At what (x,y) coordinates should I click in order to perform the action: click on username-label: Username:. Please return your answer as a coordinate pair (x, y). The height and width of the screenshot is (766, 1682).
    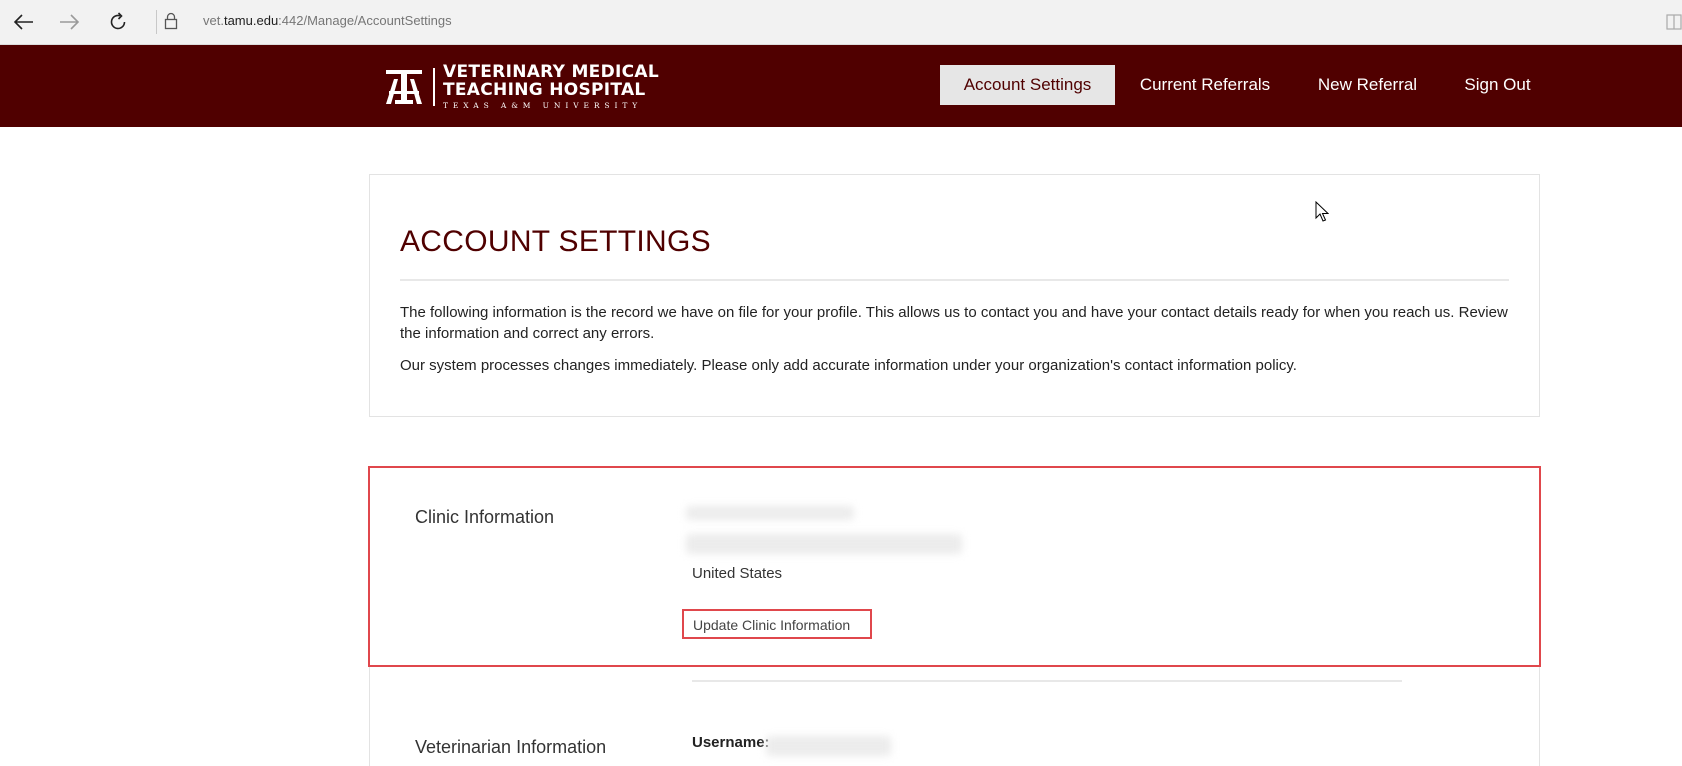
    Looking at the image, I should click on (731, 742).